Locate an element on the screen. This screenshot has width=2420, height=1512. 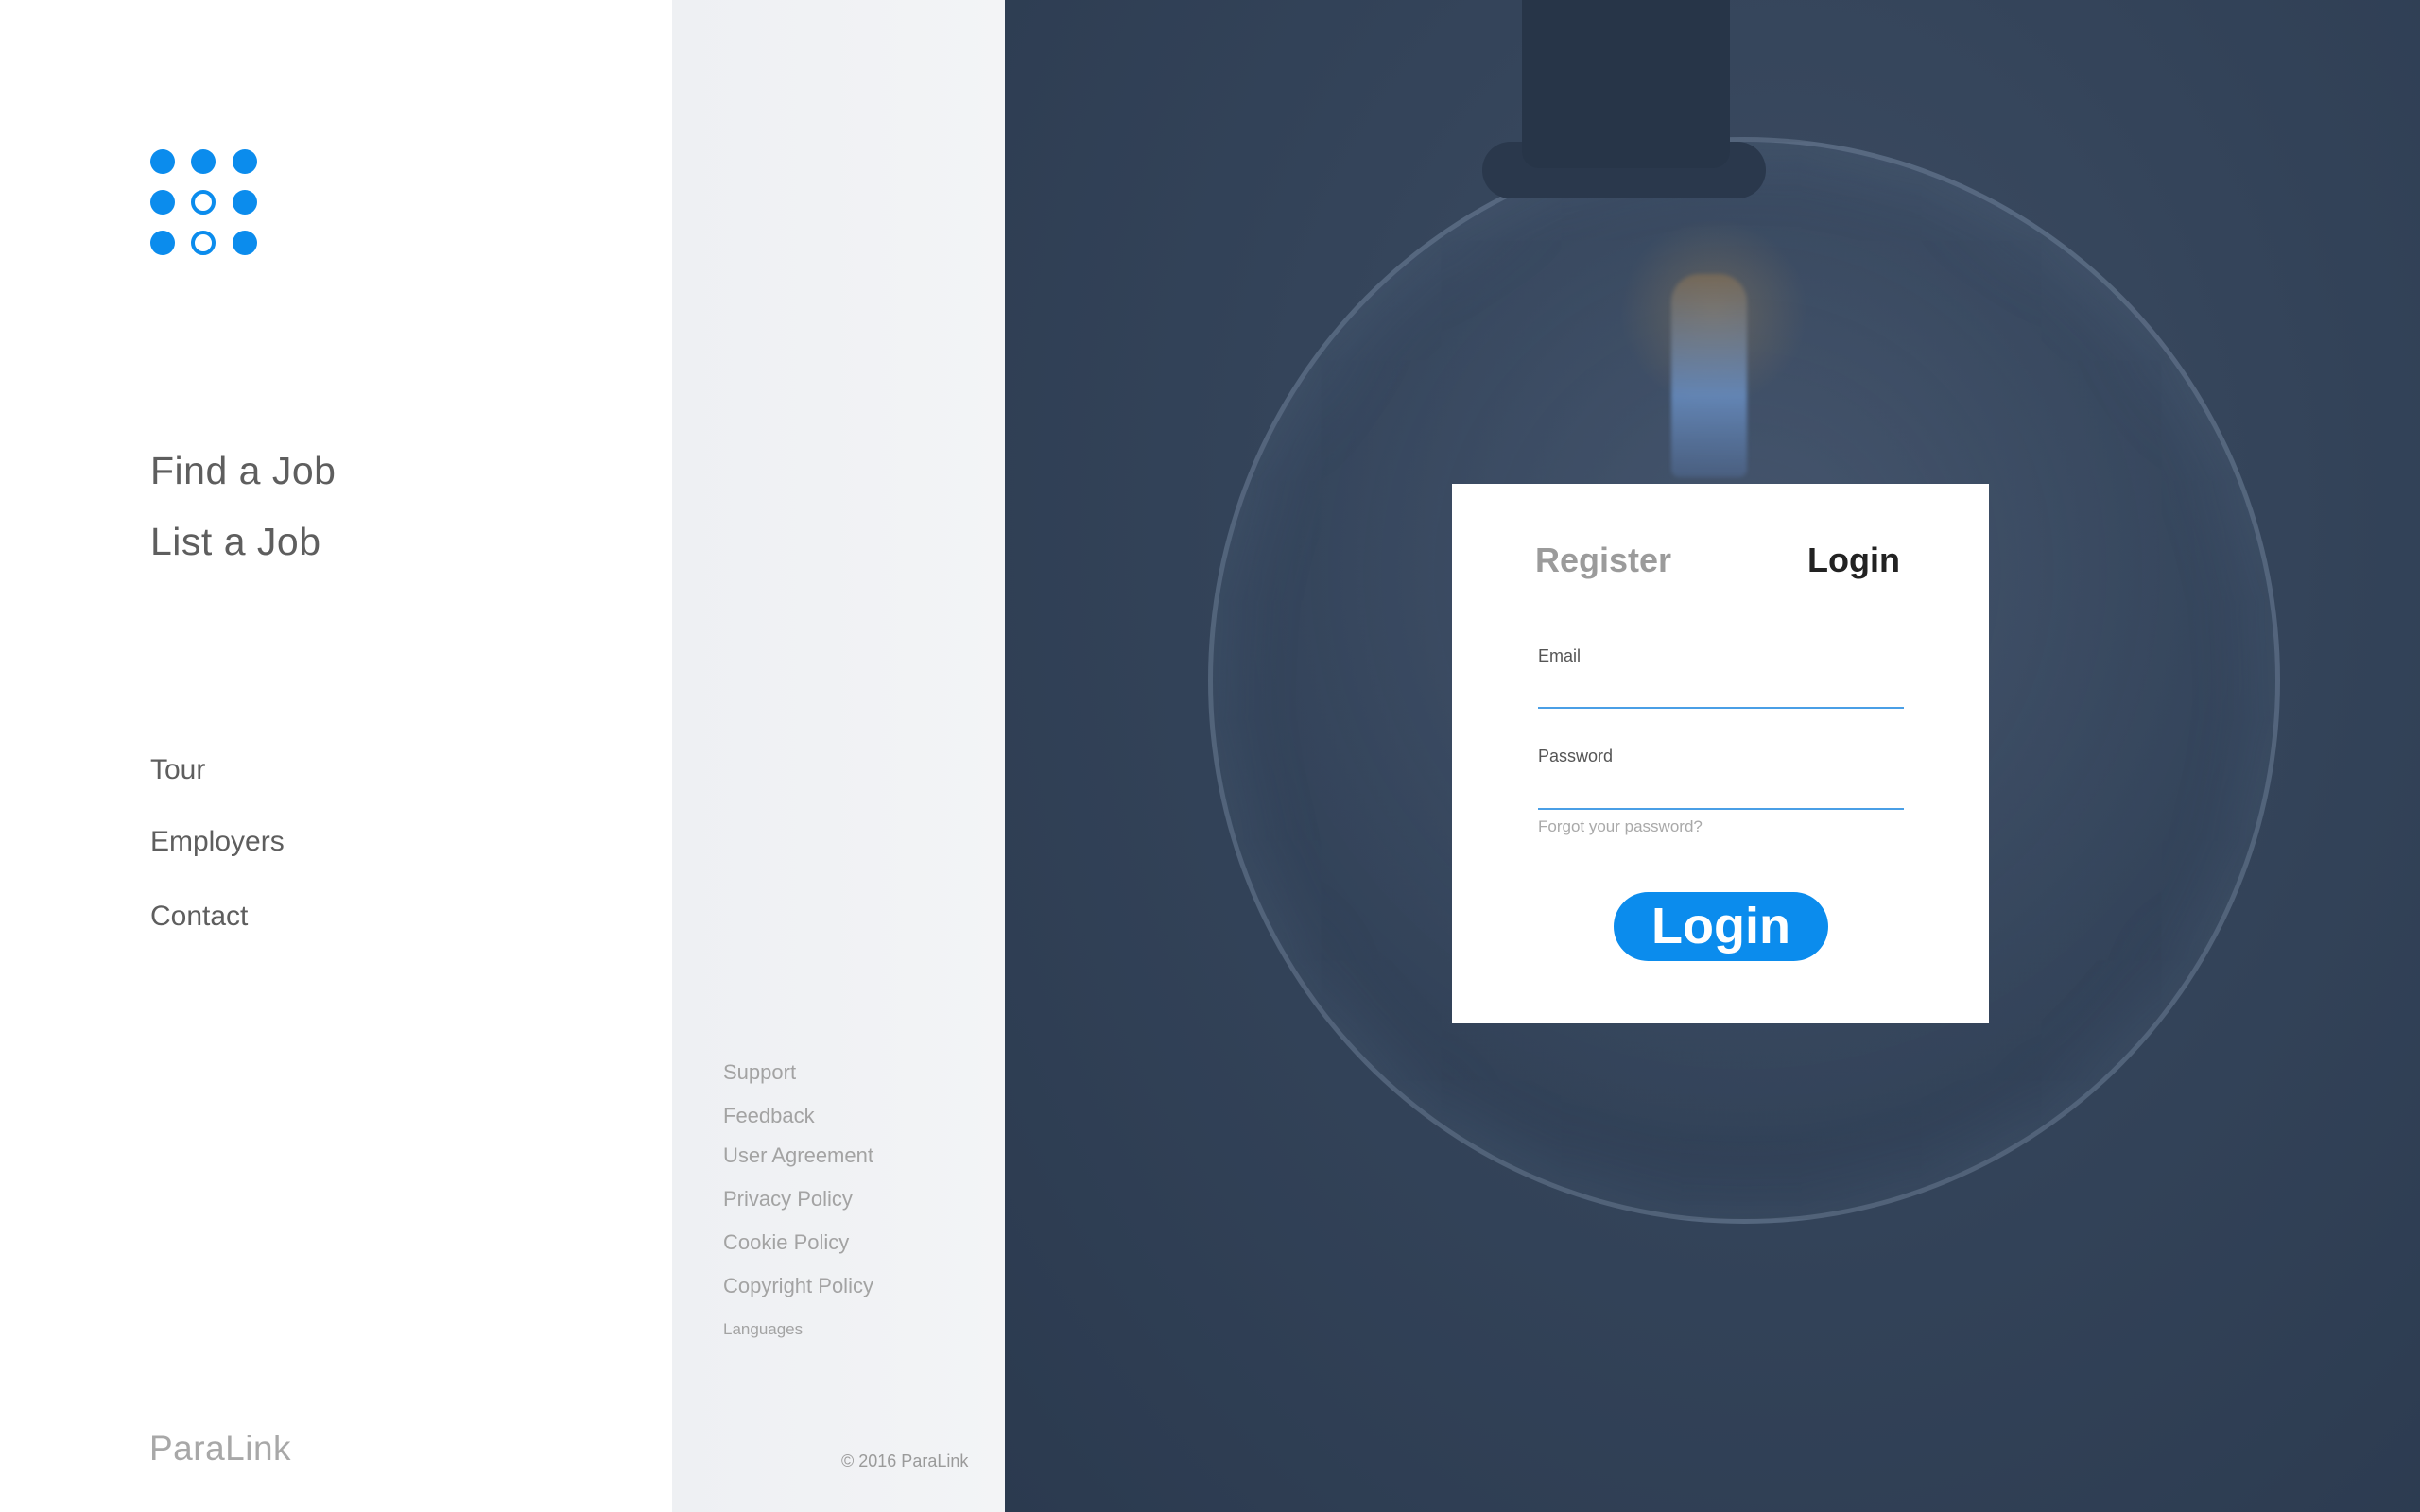
nav-find-a-job: Find a Job is located at coordinates (243, 471).